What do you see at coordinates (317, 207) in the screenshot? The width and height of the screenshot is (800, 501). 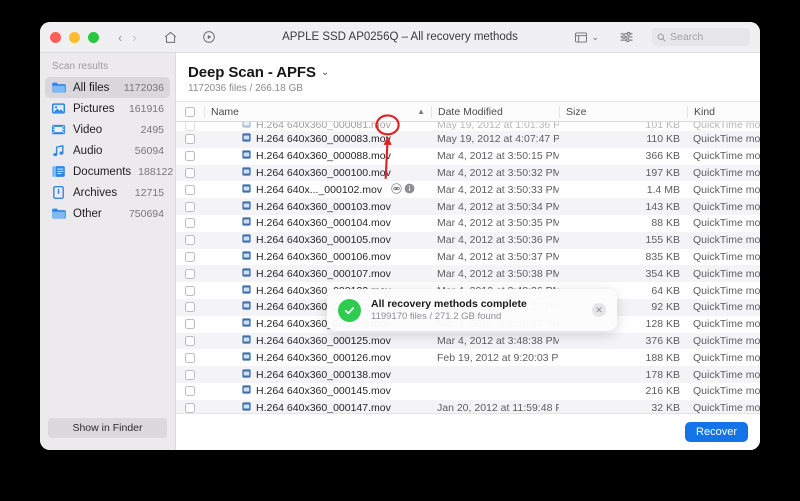 I see `file-name-cell: H.264 640x360_000103.mov` at bounding box center [317, 207].